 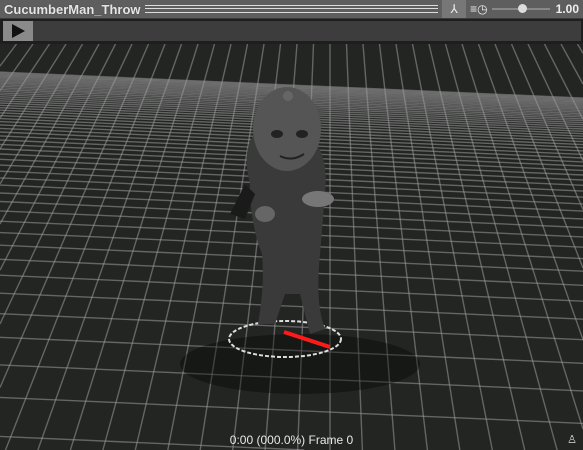 I want to click on play-icon, so click(x=18, y=31).